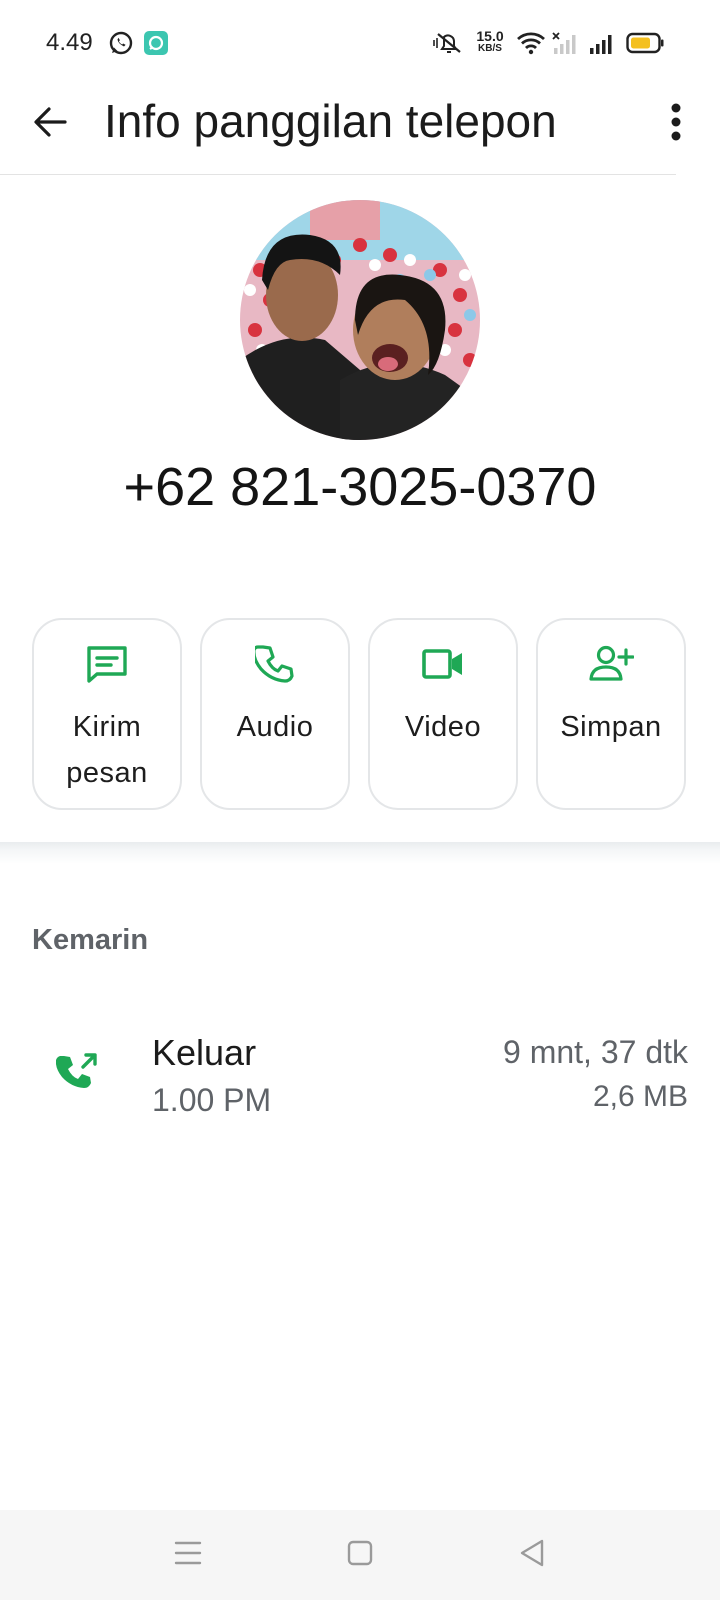 This screenshot has height=1600, width=720. I want to click on audio-call-label: Audio, so click(275, 727).